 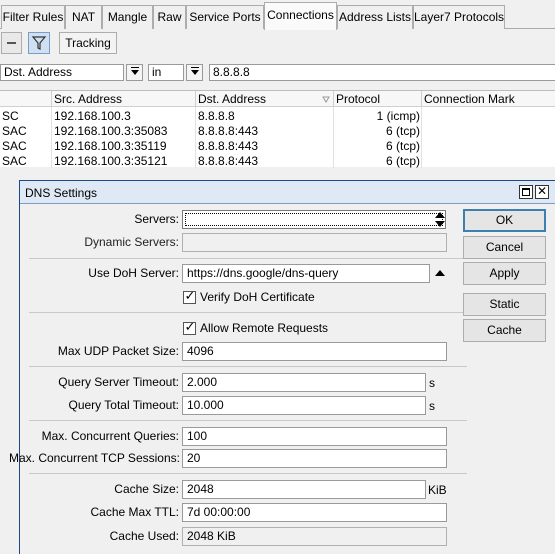 I want to click on tab-nat: NAT, so click(x=83, y=17).